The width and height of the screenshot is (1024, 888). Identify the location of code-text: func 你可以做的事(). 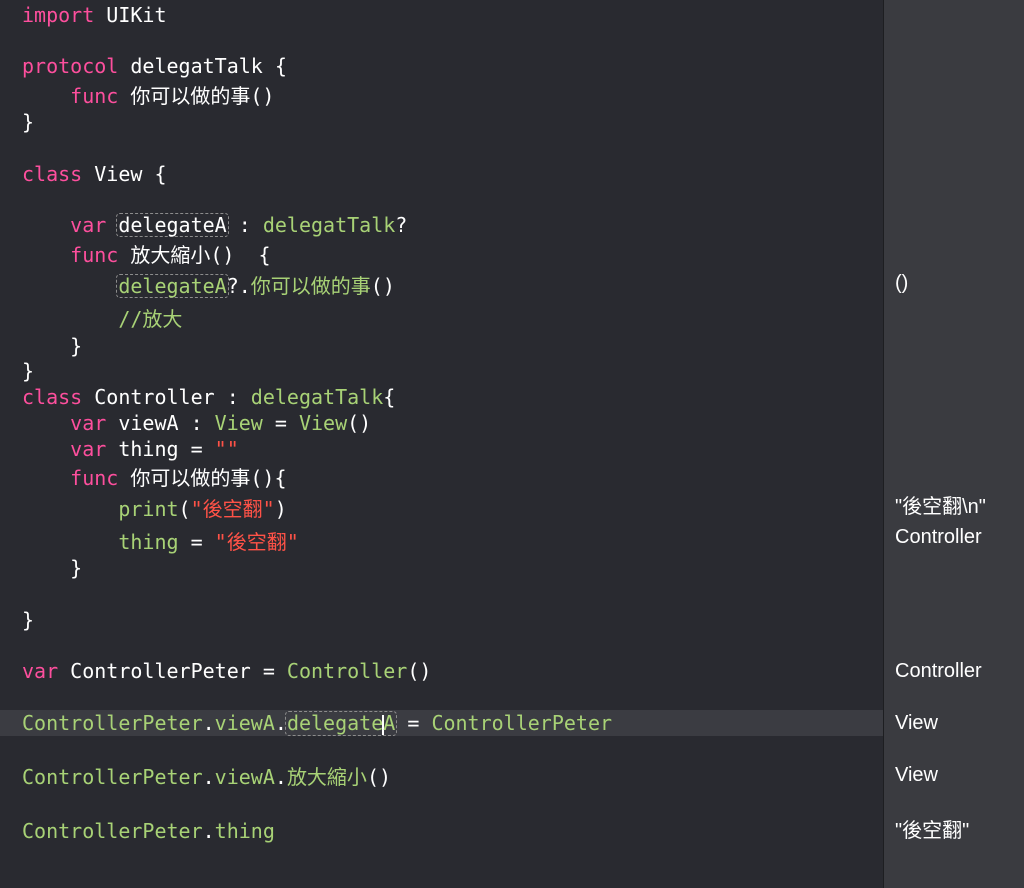
(148, 96).